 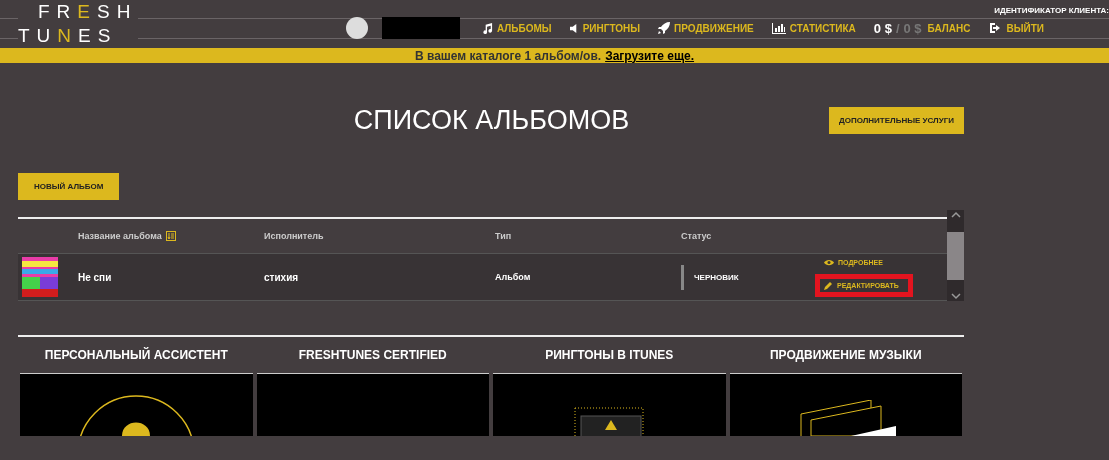 What do you see at coordinates (828, 285) in the screenshot?
I see `pencil-icon` at bounding box center [828, 285].